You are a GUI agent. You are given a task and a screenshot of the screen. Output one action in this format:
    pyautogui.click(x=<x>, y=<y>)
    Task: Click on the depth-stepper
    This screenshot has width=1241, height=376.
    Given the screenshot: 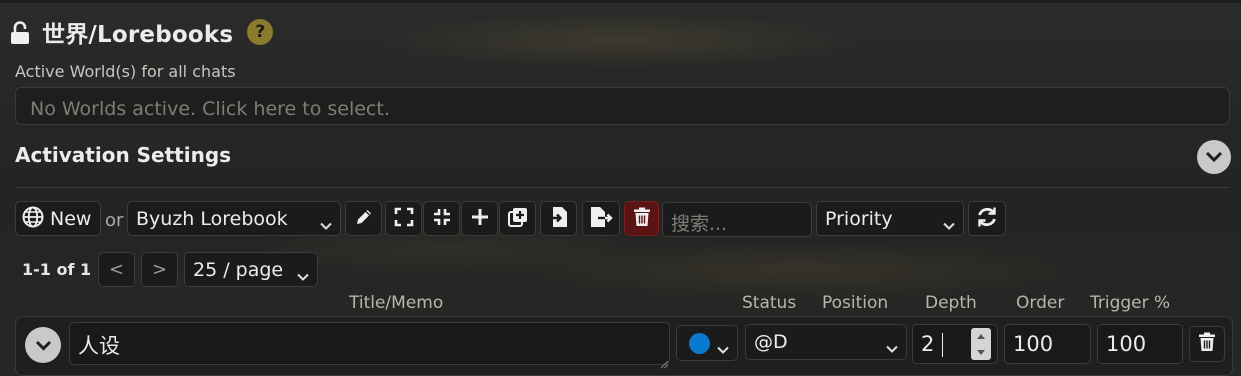 What is the action you would take?
    pyautogui.click(x=981, y=344)
    